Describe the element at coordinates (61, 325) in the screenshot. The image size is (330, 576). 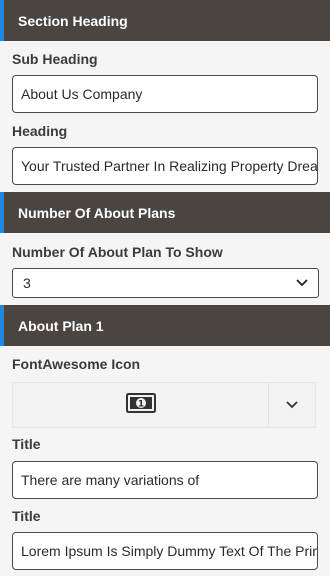
I see `section-header-title: About Plan 1` at that location.